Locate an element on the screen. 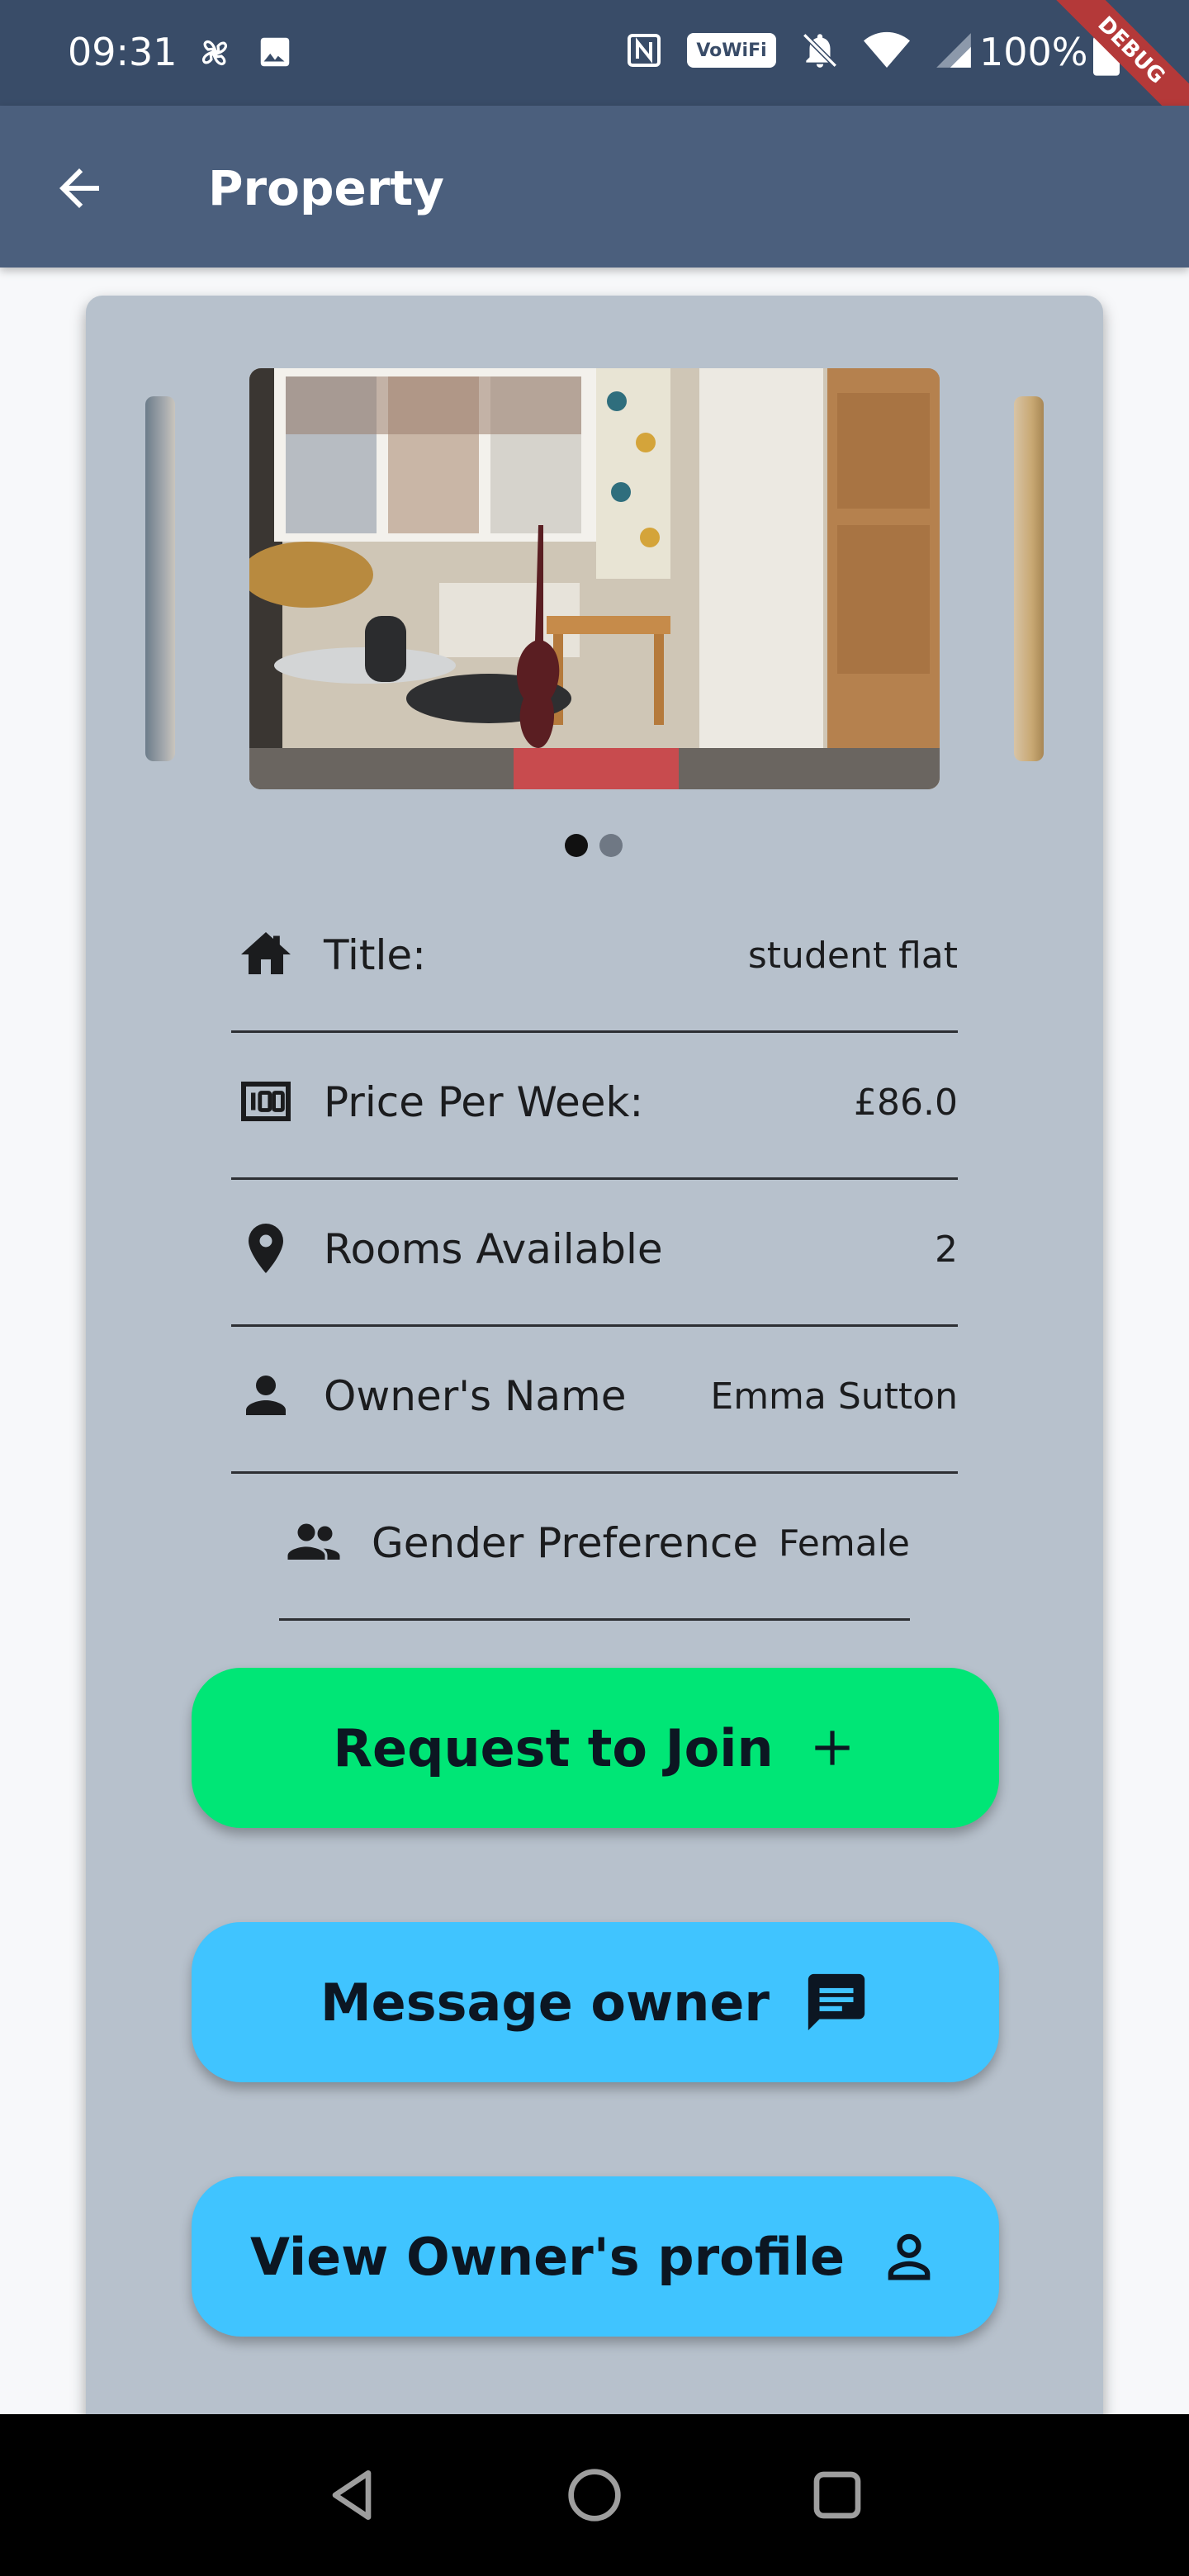  detail-label: Price Per Week: is located at coordinates (484, 1102).